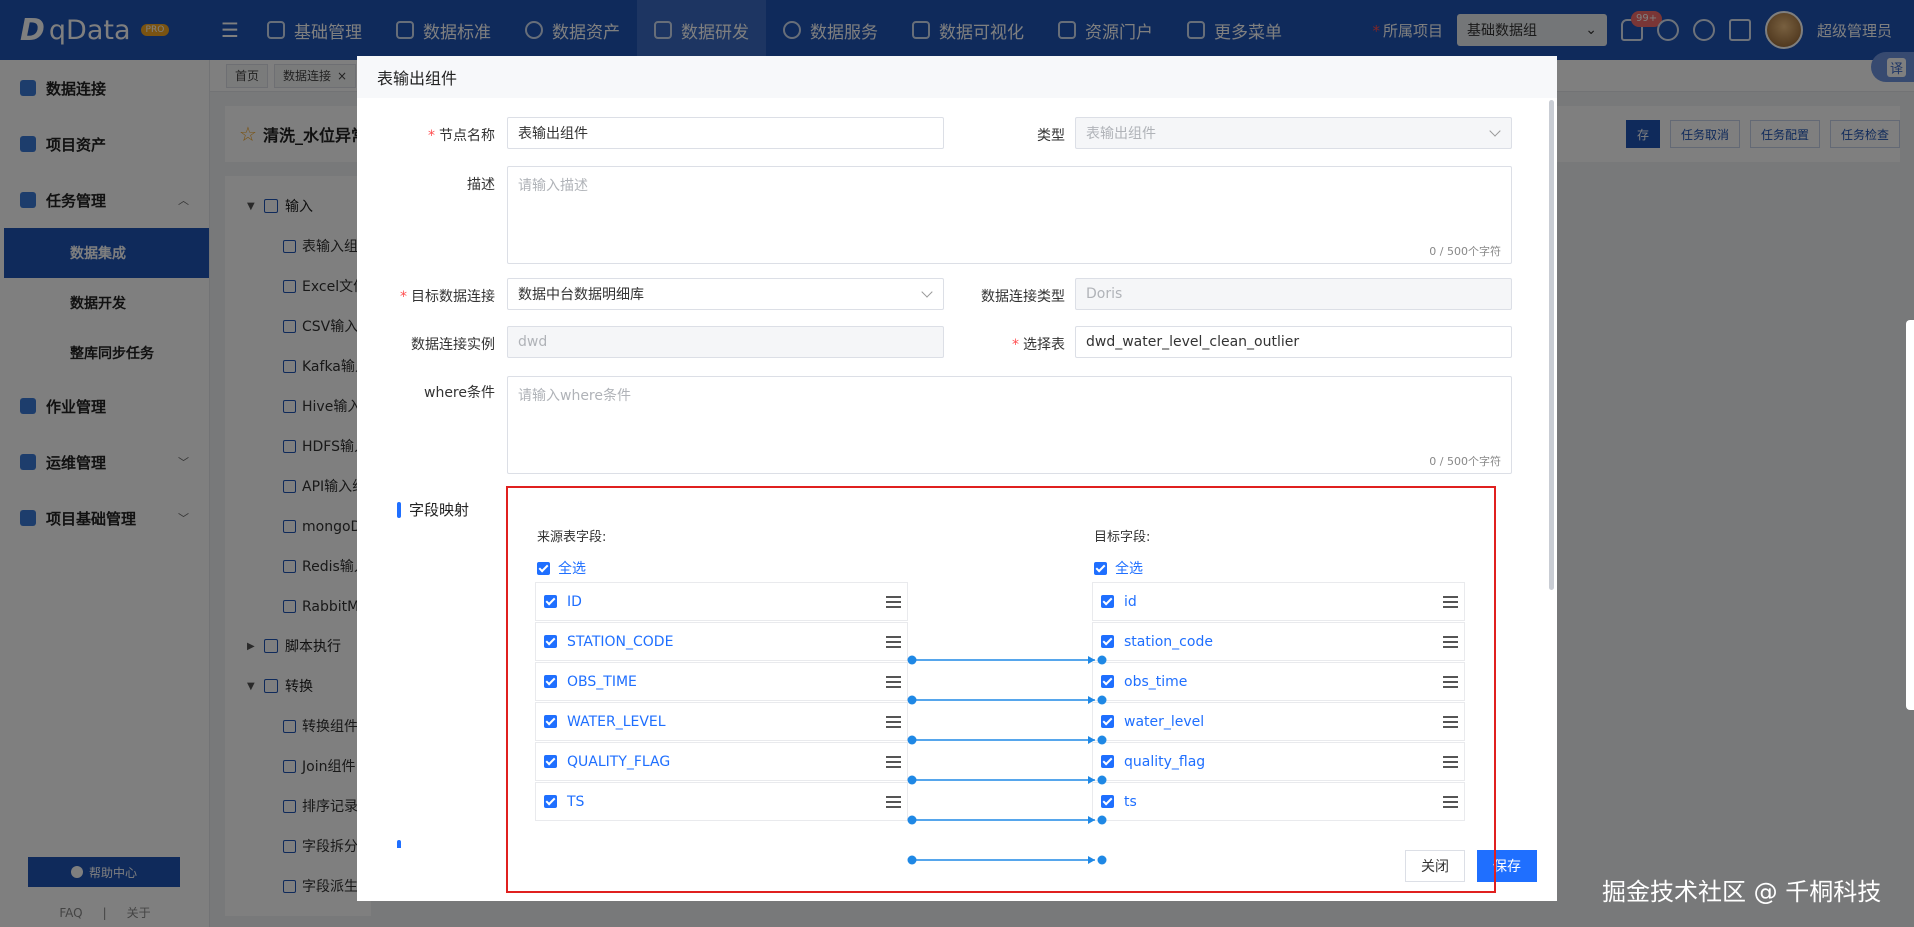  I want to click on target-connection-label: * 目标数据连接, so click(447, 297).